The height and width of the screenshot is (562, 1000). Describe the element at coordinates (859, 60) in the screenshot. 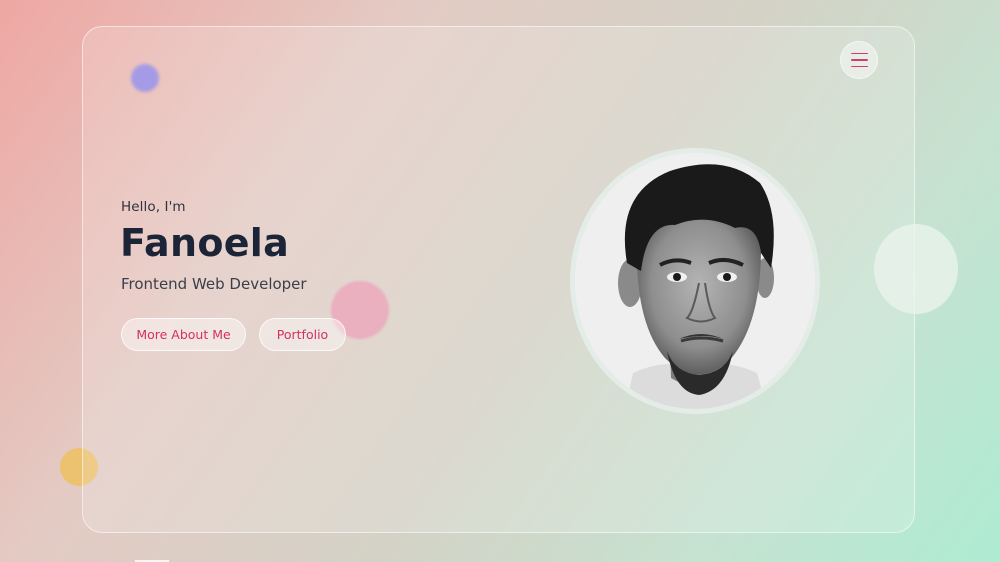

I see `menu-button` at that location.